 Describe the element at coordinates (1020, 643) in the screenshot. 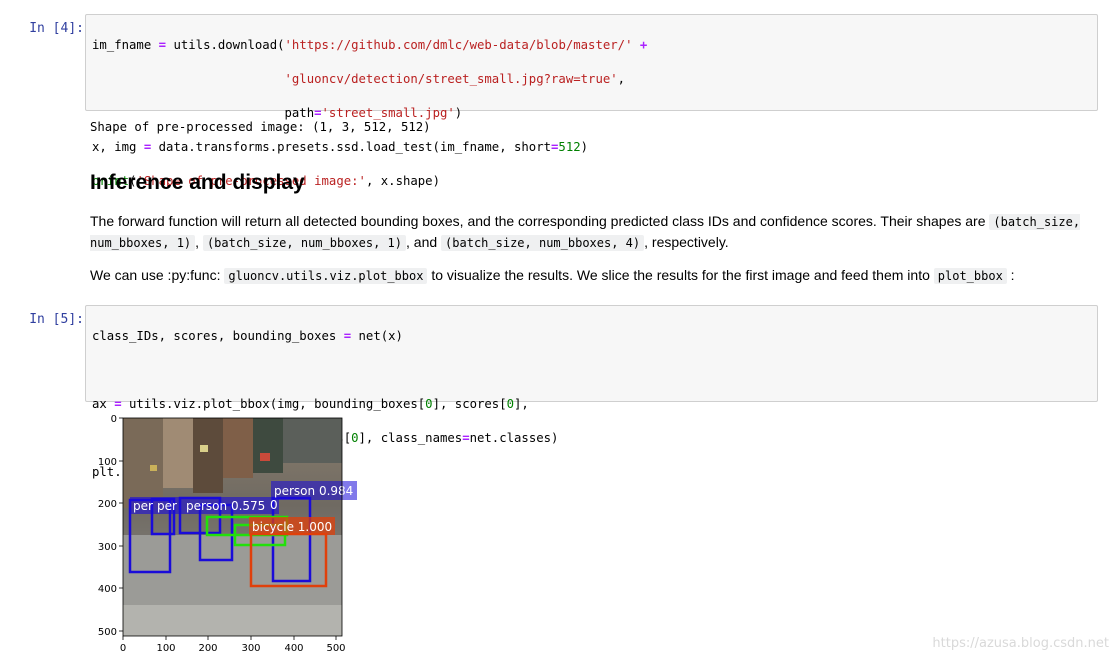

I see `watermark: https://azusa.blog.csdn.net` at that location.